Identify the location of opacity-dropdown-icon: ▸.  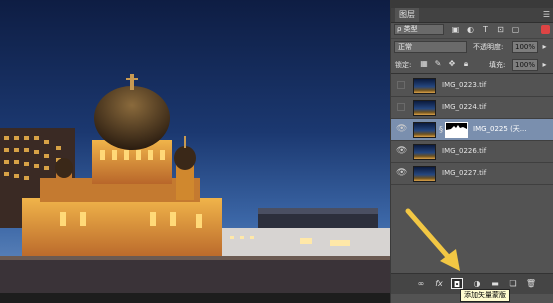
(544, 46).